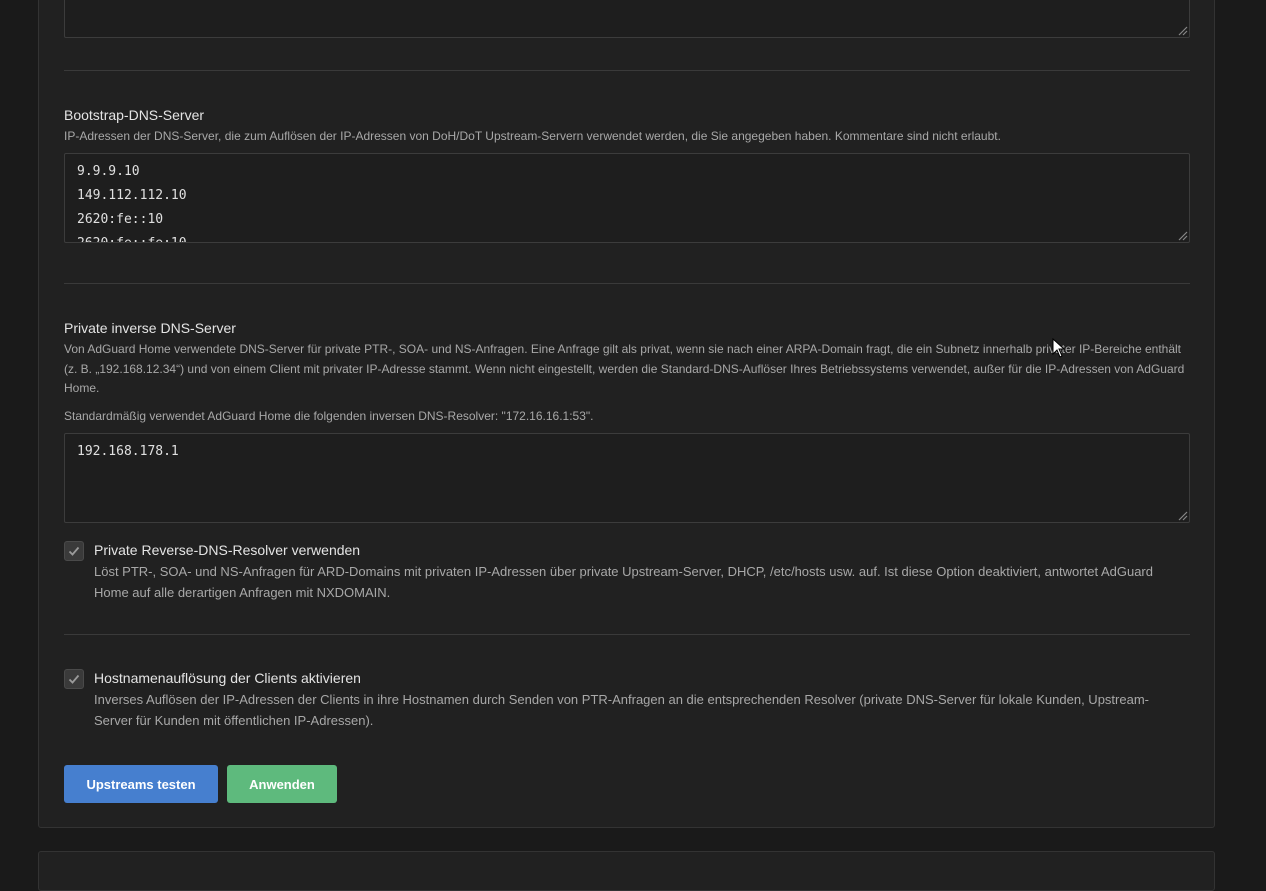  I want to click on private-rdns-title: Private inverse DNS-Server, so click(150, 328).